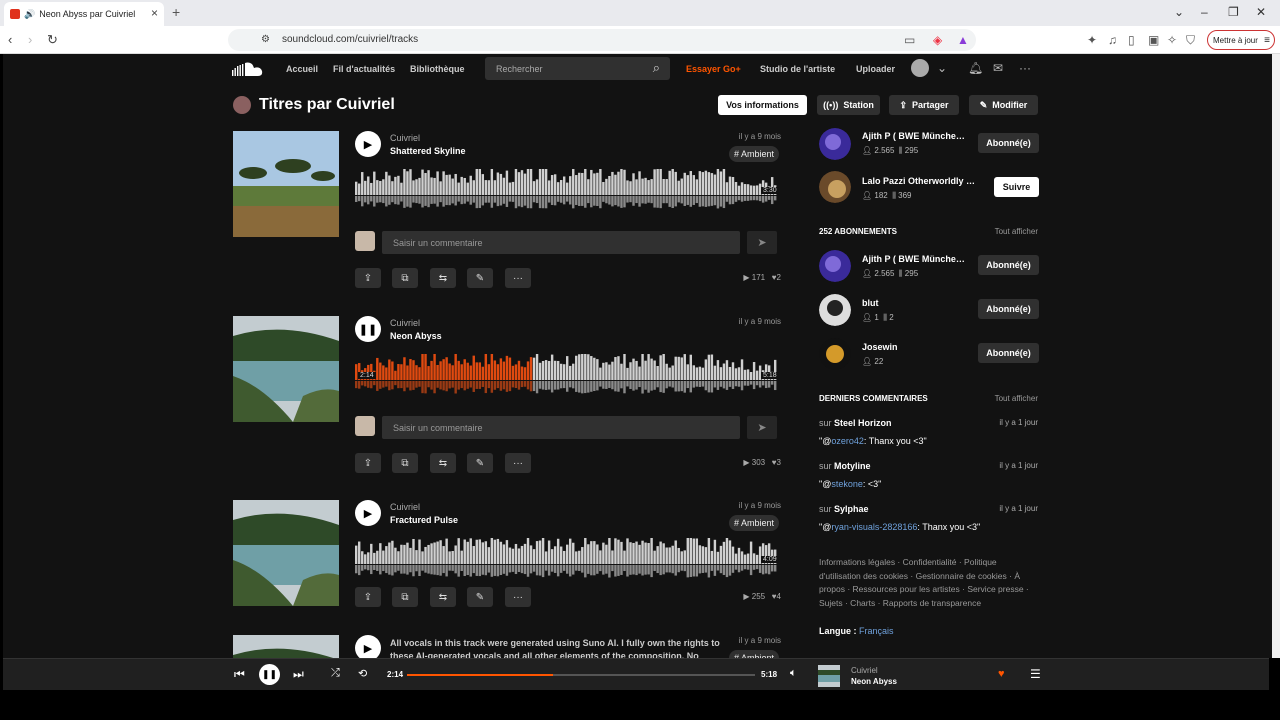  I want to click on track-title: Shattered Skyline, so click(428, 151).